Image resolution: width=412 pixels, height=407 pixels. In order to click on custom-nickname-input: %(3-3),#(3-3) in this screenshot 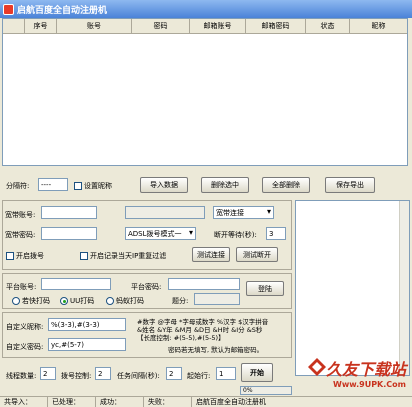, I will do `click(87, 324)`.